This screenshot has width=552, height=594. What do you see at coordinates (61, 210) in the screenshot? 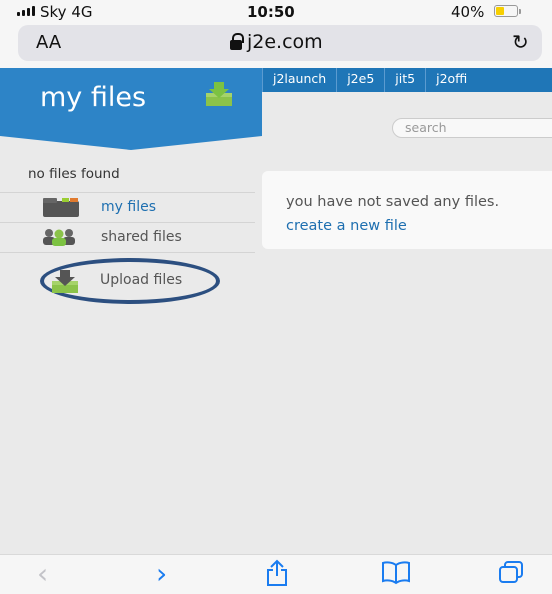
I see `folder-icon` at bounding box center [61, 210].